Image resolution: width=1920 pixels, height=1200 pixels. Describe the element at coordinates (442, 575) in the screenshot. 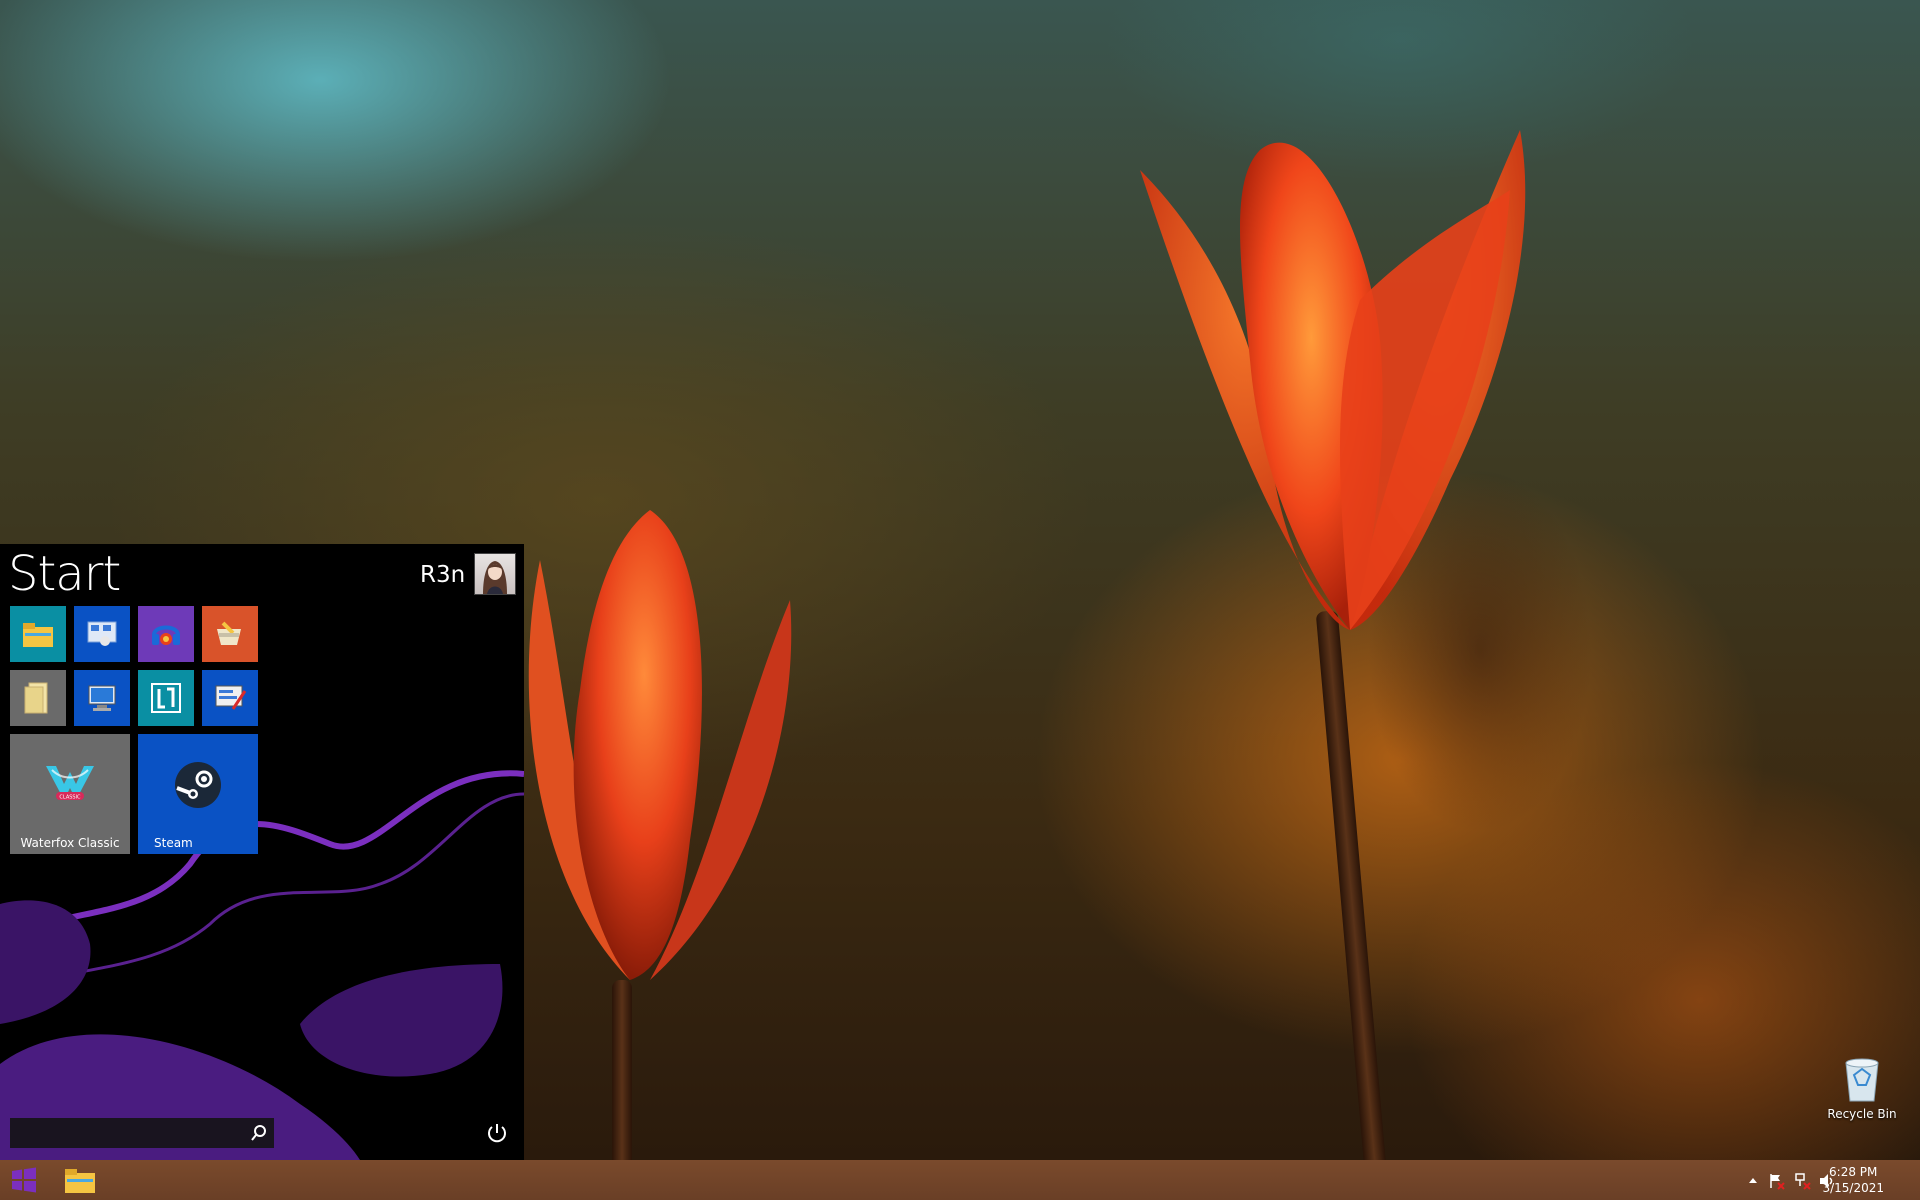

I see `user-name: R3n` at that location.